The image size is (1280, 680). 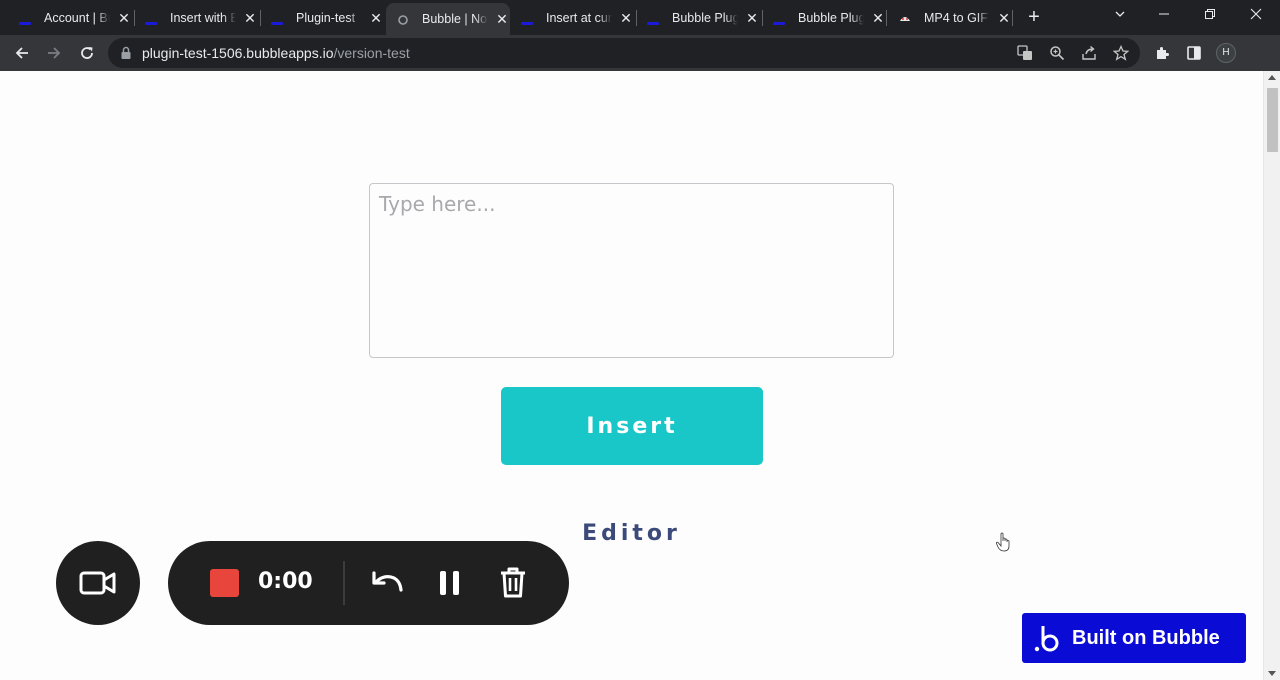 What do you see at coordinates (224, 583) in the screenshot?
I see `stop-recording-button` at bounding box center [224, 583].